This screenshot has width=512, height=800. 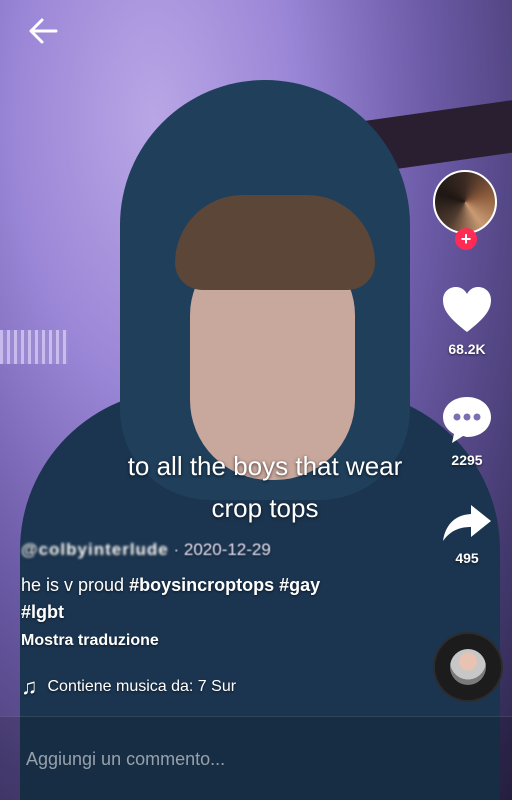 What do you see at coordinates (206, 599) in the screenshot?
I see `post-description: he is v proud #boysincroptops #gay #lgbt` at bounding box center [206, 599].